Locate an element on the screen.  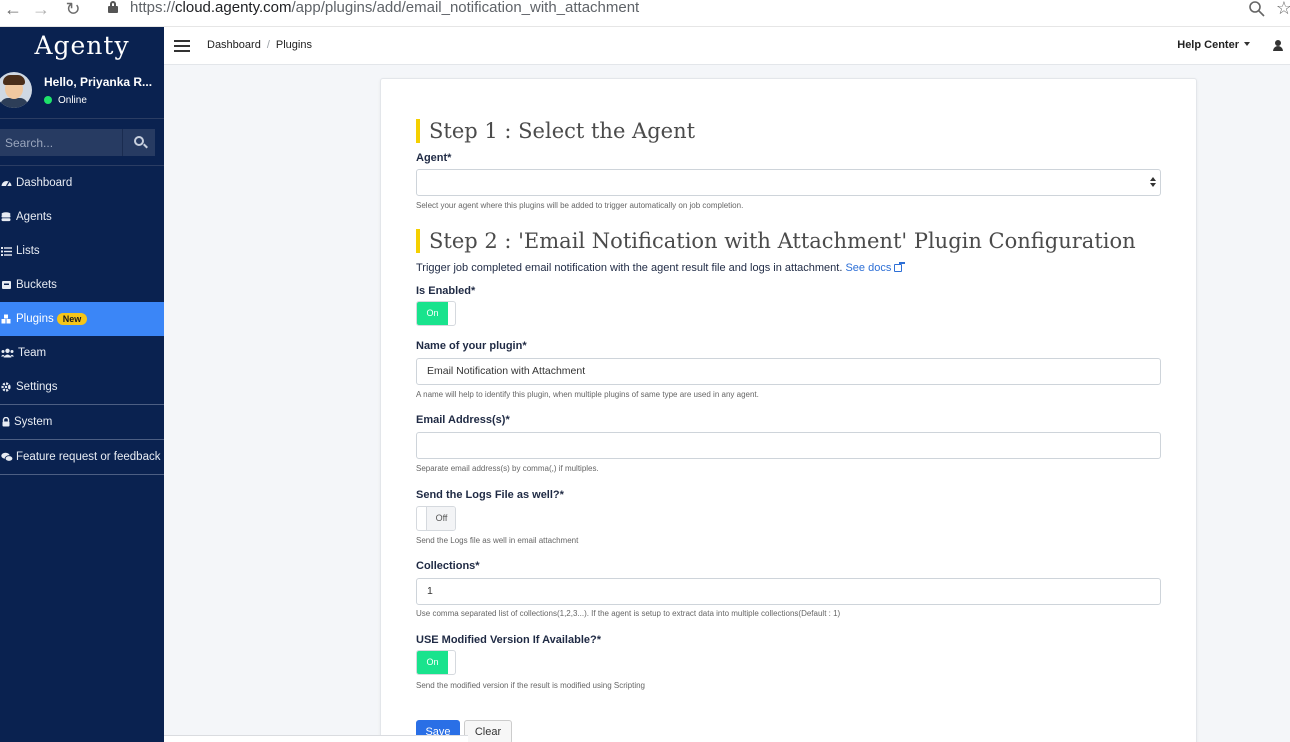
database-icon is located at coordinates (6, 217).